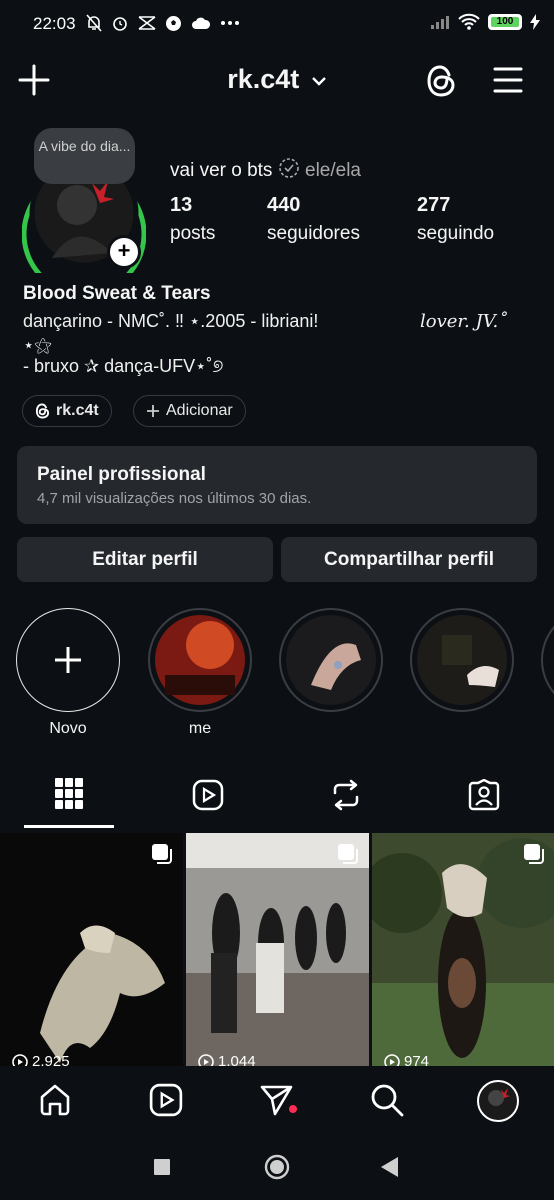  I want to click on dashed-circle-check-icon, so click(288, 168).